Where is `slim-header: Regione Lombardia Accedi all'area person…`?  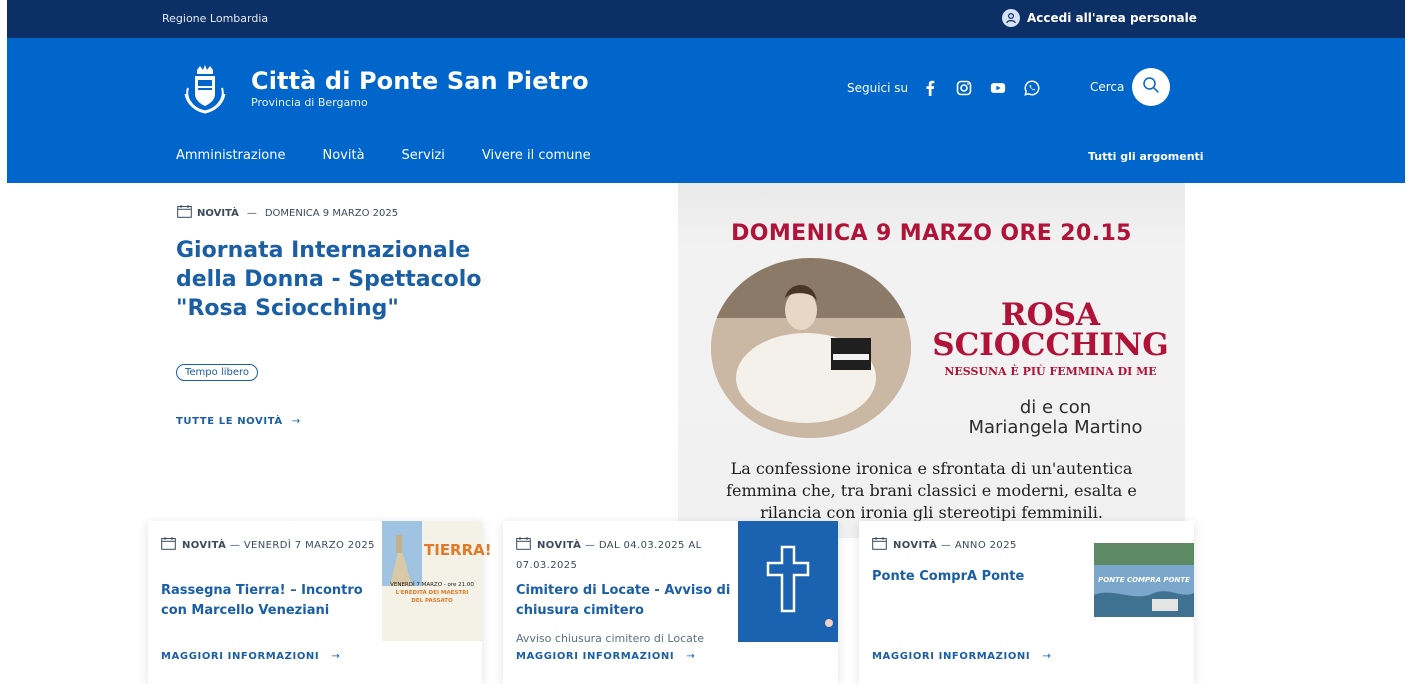
slim-header: Regione Lombardia Accedi all'area person… is located at coordinates (706, 19).